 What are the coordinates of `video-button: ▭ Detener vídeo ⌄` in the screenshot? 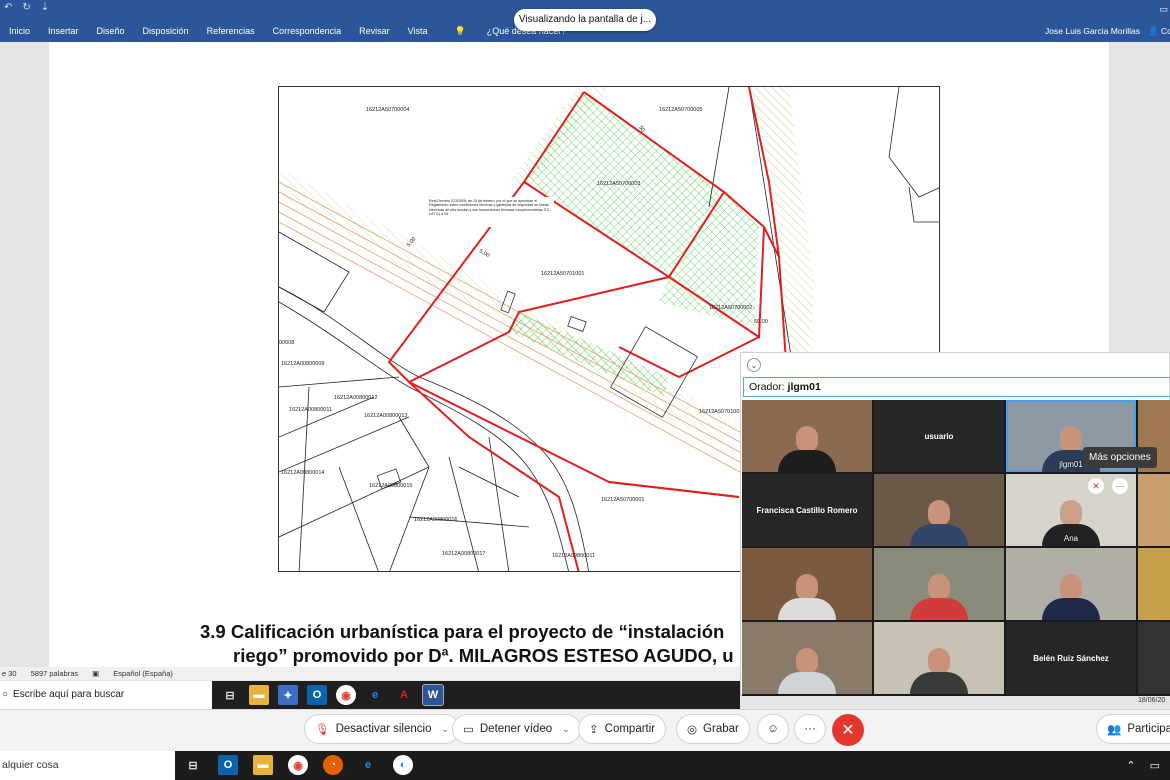 It's located at (516, 729).